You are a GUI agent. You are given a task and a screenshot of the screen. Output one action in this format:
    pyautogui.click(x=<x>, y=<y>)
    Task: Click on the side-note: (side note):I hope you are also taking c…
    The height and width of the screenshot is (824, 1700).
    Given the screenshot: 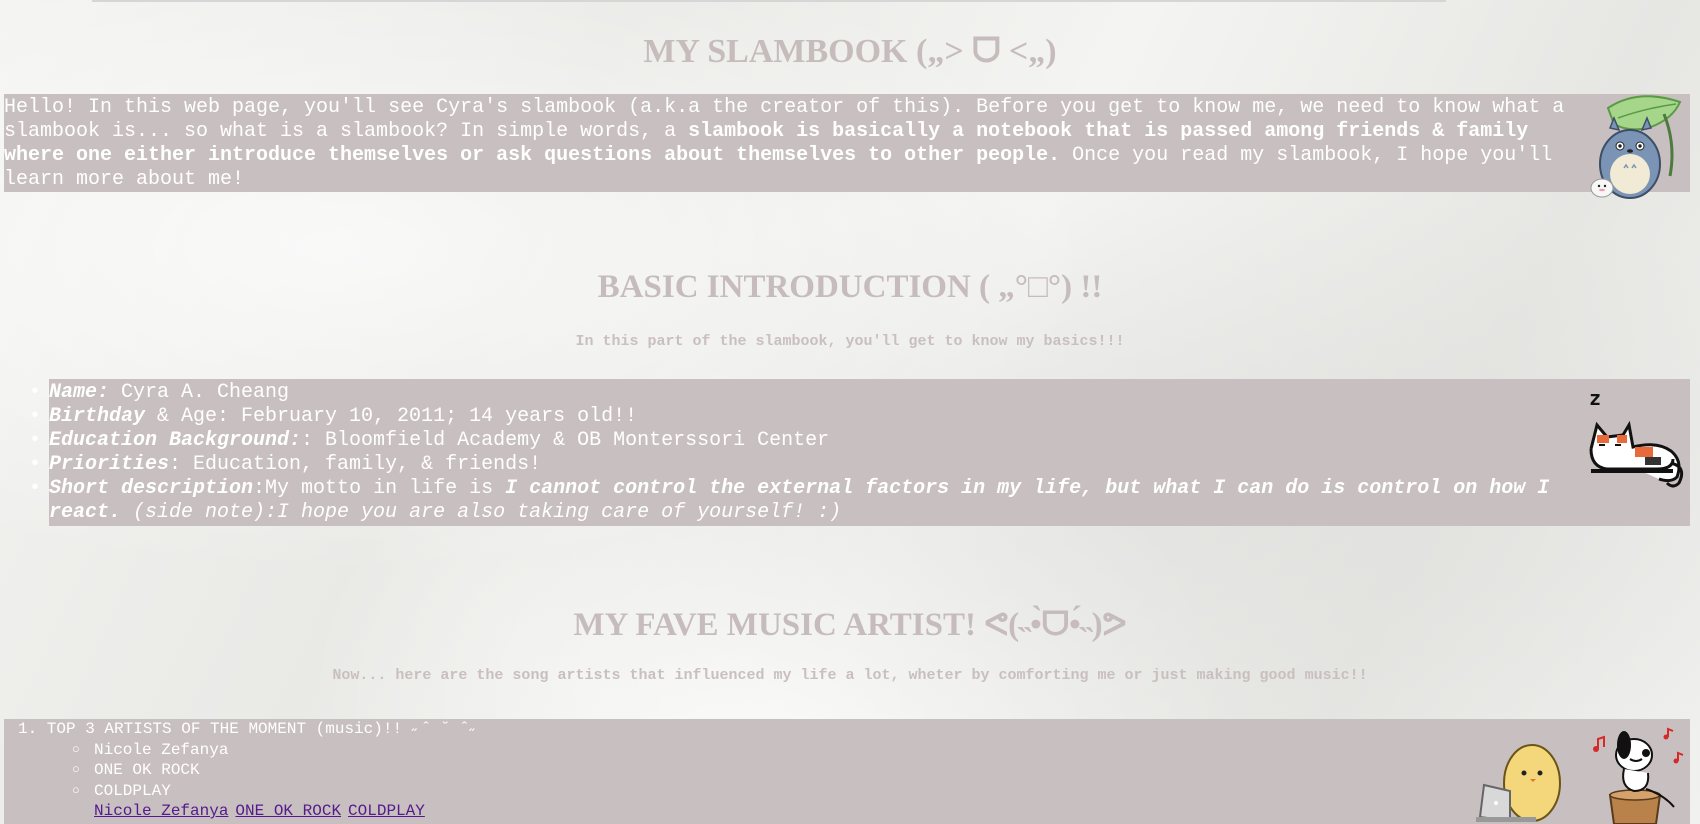 What is the action you would take?
    pyautogui.click(x=481, y=512)
    